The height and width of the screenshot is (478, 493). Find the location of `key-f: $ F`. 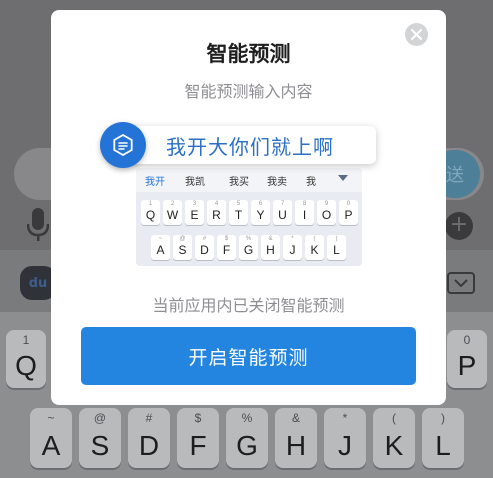

key-f: $ F is located at coordinates (198, 438).